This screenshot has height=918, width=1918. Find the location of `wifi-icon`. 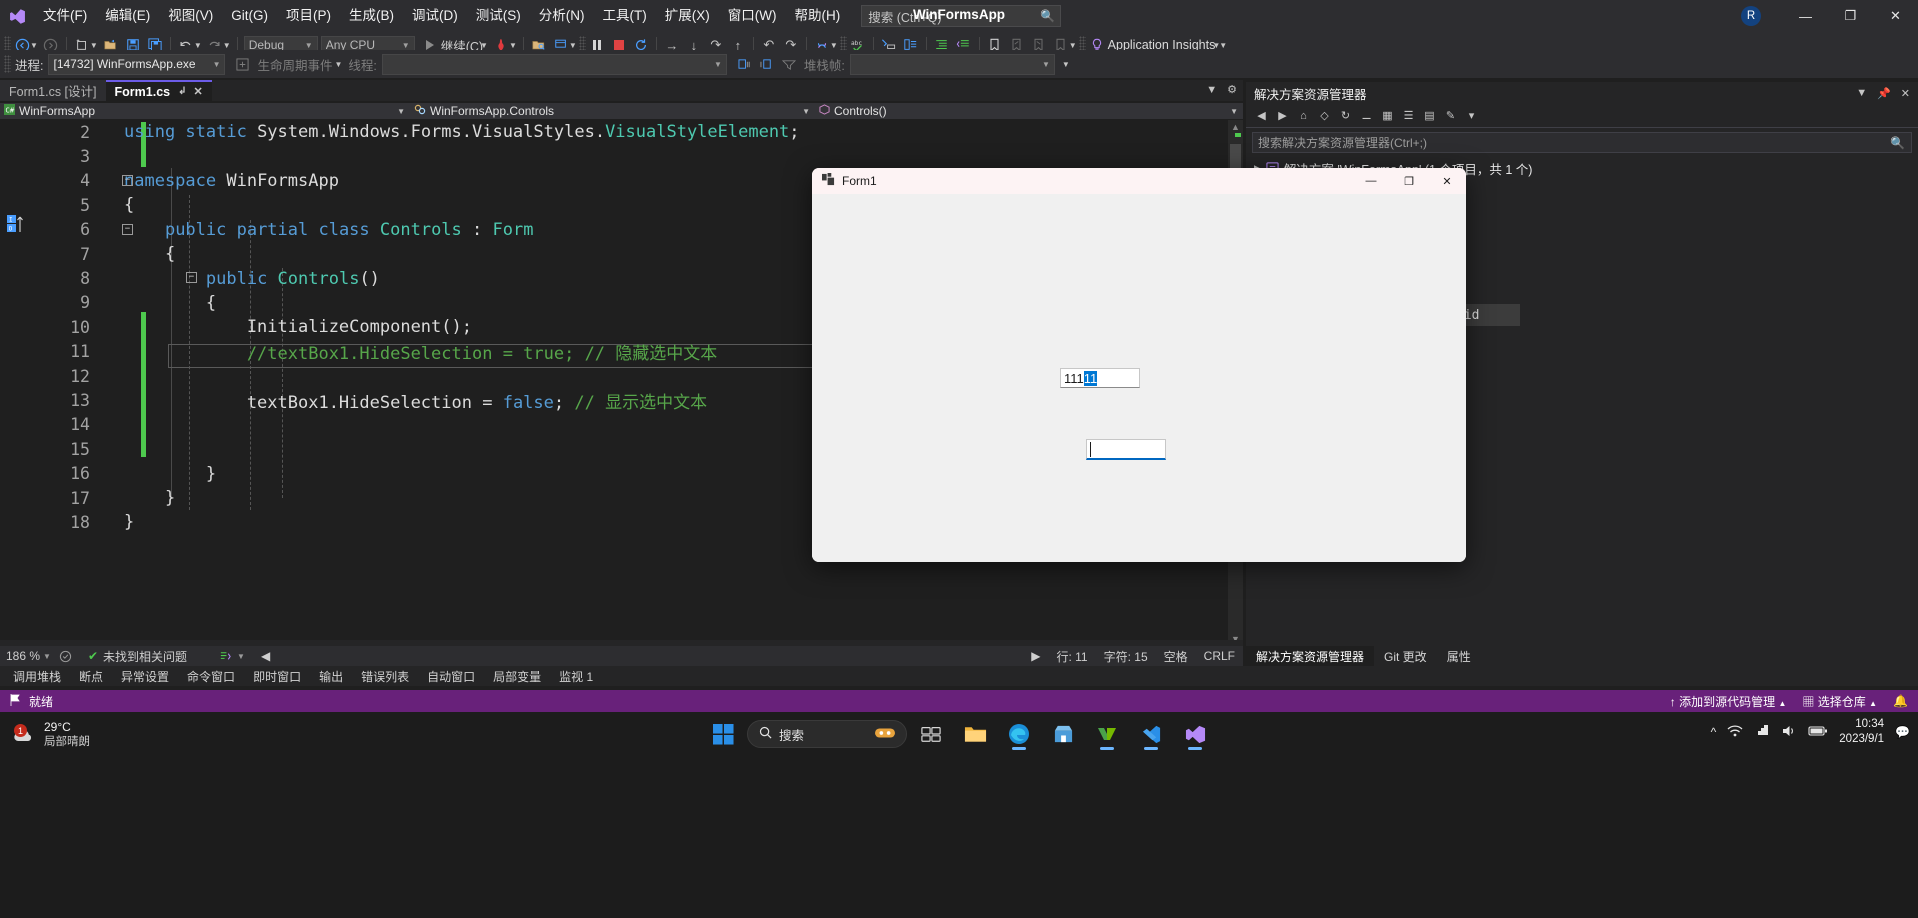

wifi-icon is located at coordinates (1735, 732).